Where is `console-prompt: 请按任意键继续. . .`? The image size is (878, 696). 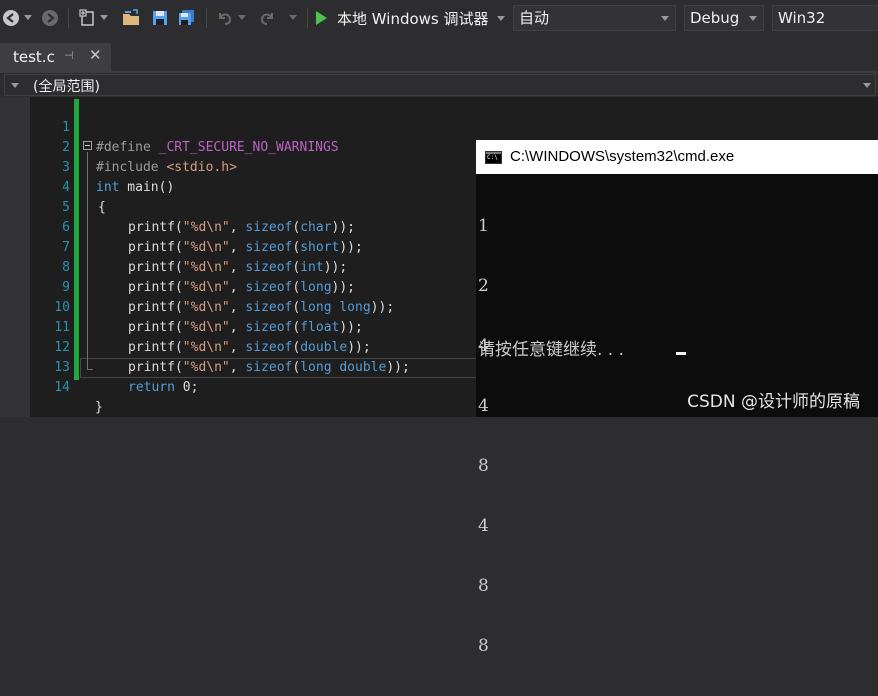 console-prompt: 请按任意键继续. . . is located at coordinates (551, 350).